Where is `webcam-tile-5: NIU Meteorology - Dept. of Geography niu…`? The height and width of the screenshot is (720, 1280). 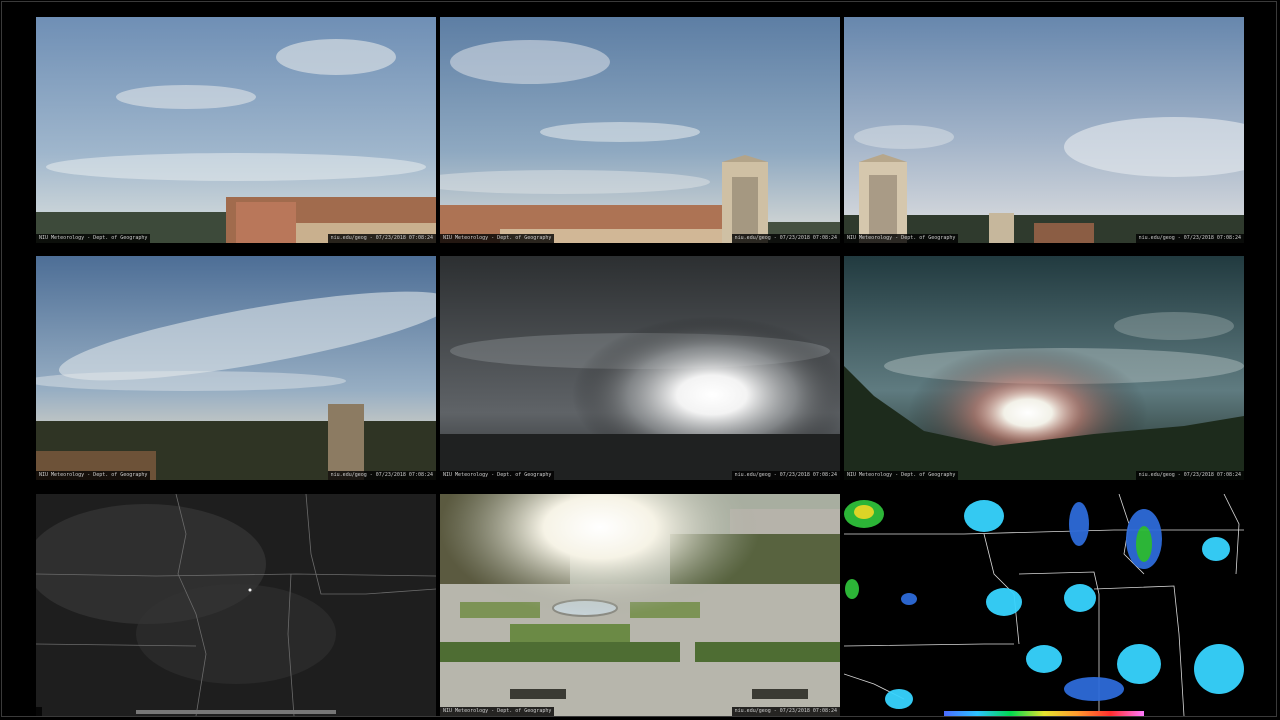 webcam-tile-5: NIU Meteorology - Dept. of Geography niu… is located at coordinates (640, 368).